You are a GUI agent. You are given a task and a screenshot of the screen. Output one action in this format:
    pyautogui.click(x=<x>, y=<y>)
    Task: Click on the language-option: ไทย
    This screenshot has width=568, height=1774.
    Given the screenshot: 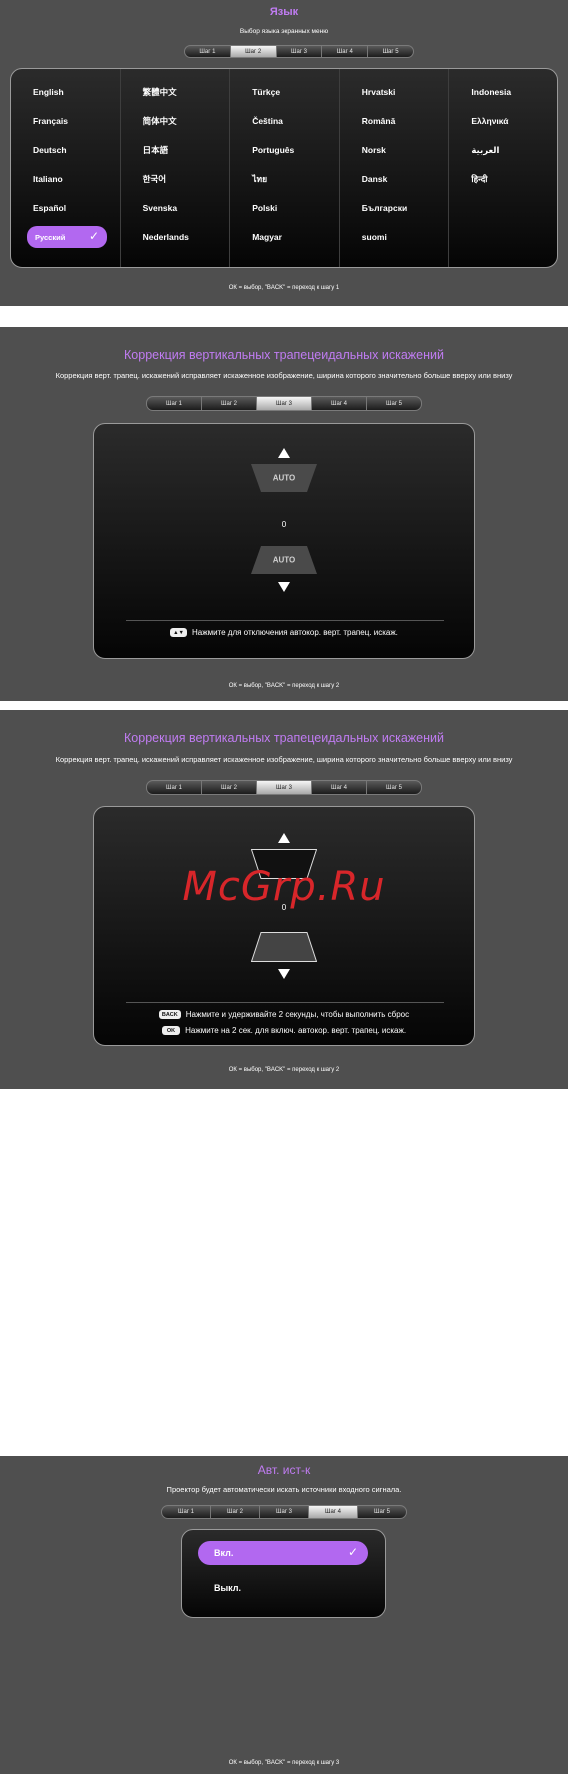 What is the action you would take?
    pyautogui.click(x=284, y=179)
    